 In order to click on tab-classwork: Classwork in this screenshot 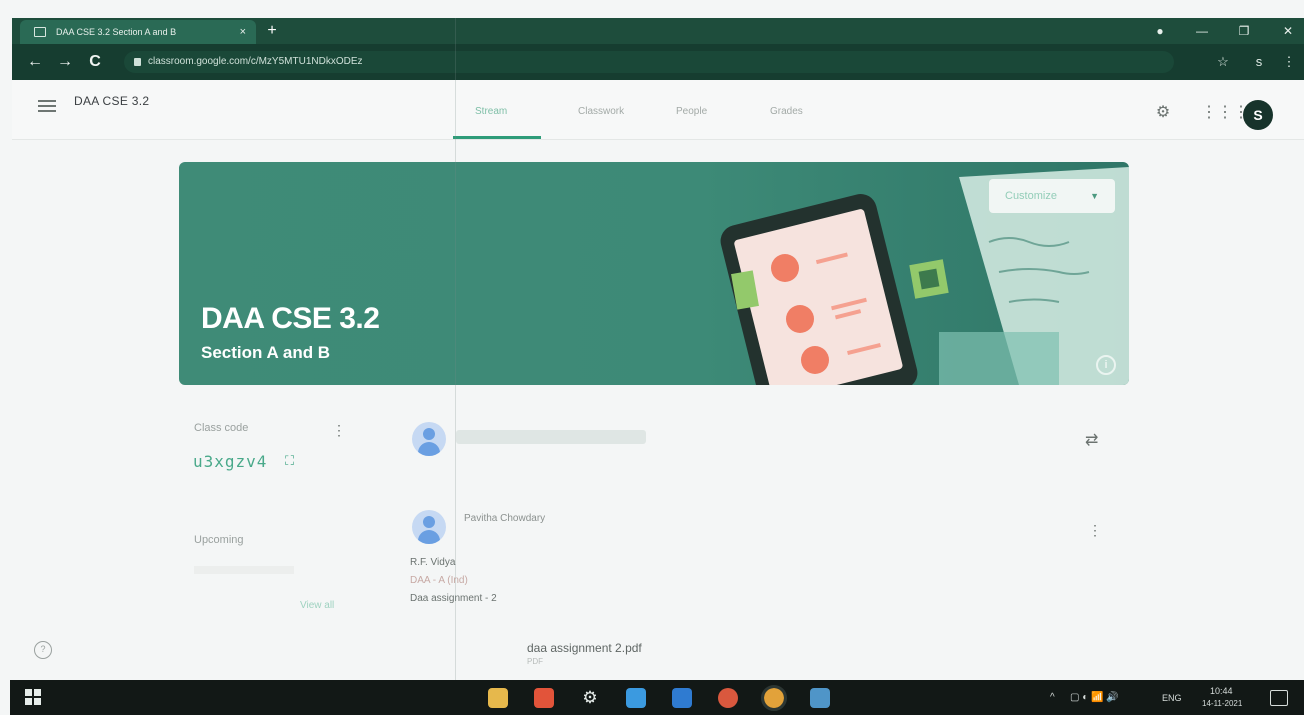, I will do `click(601, 111)`.